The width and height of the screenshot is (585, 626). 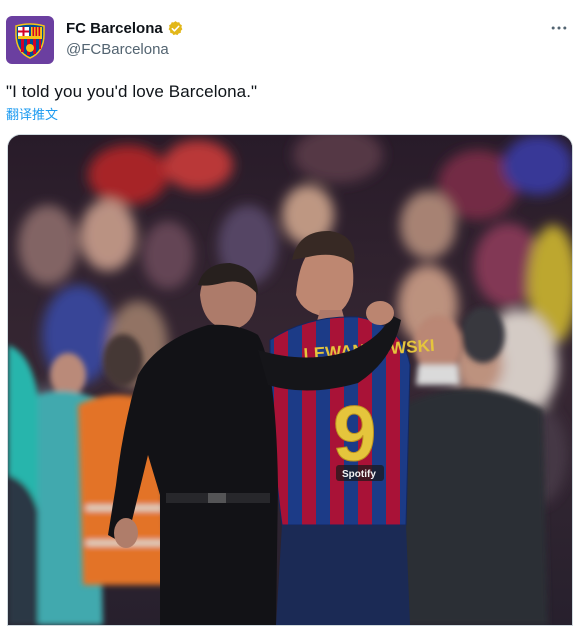 I want to click on more-horizontal-icon, so click(x=559, y=28).